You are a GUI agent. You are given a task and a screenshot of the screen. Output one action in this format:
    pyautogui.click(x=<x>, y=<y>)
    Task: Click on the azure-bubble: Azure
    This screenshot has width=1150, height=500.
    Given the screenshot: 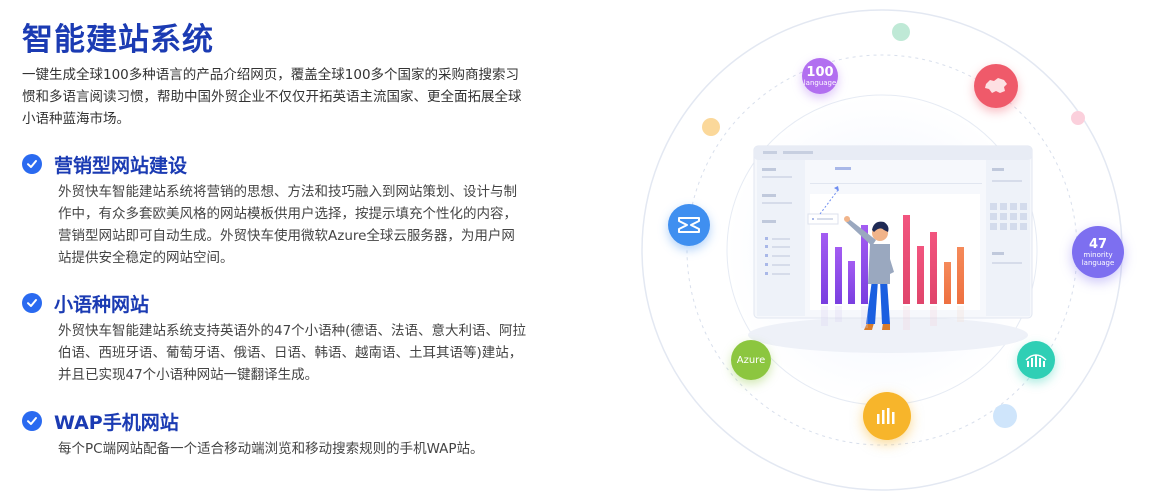 What is the action you would take?
    pyautogui.click(x=751, y=360)
    